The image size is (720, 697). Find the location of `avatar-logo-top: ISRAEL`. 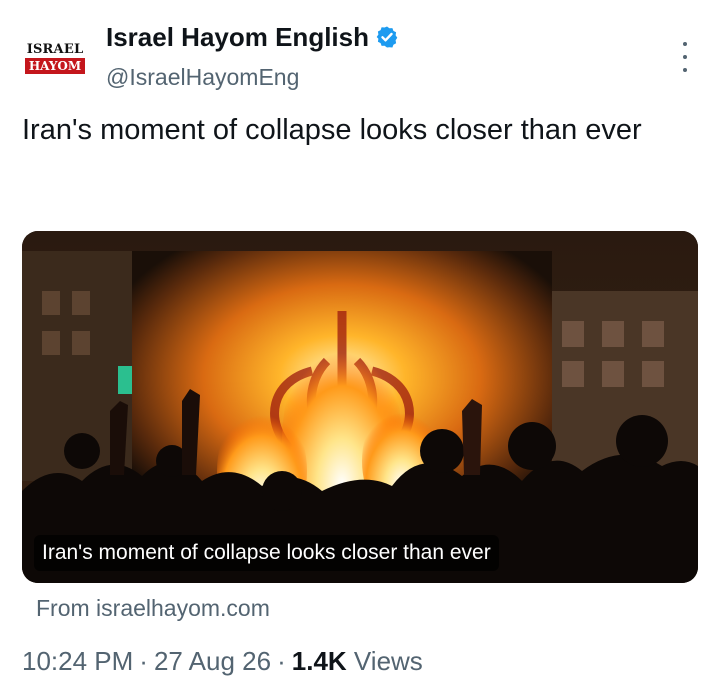

avatar-logo-top: ISRAEL is located at coordinates (55, 49).